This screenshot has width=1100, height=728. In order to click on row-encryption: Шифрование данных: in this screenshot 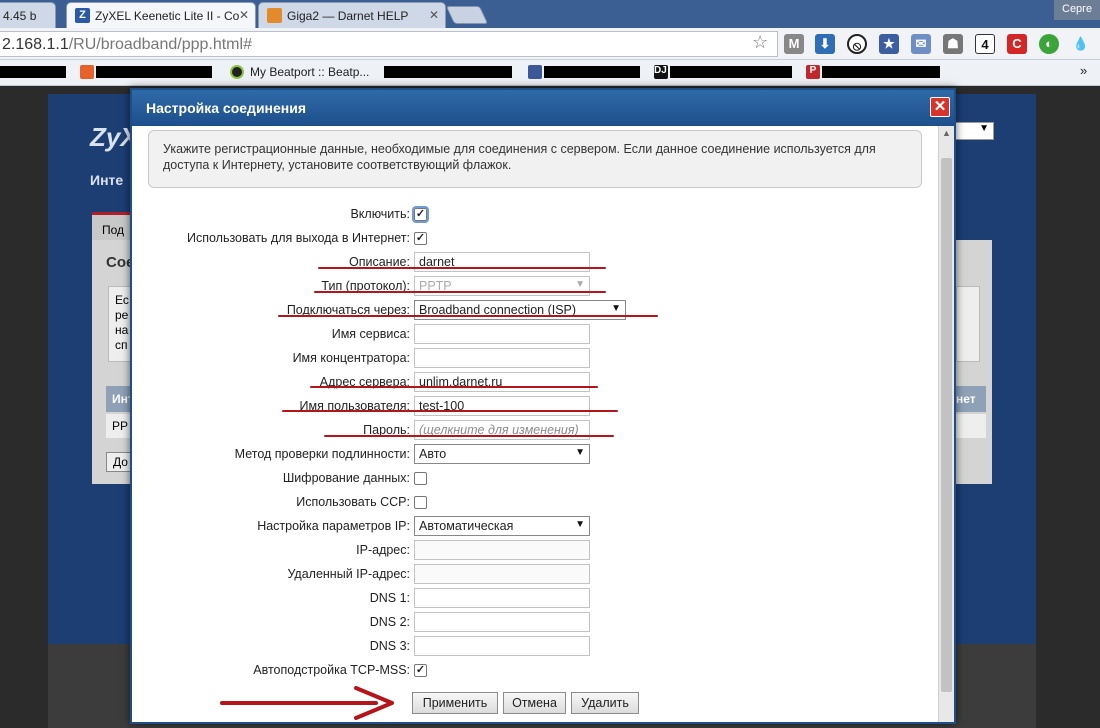, I will do `click(535, 479)`.